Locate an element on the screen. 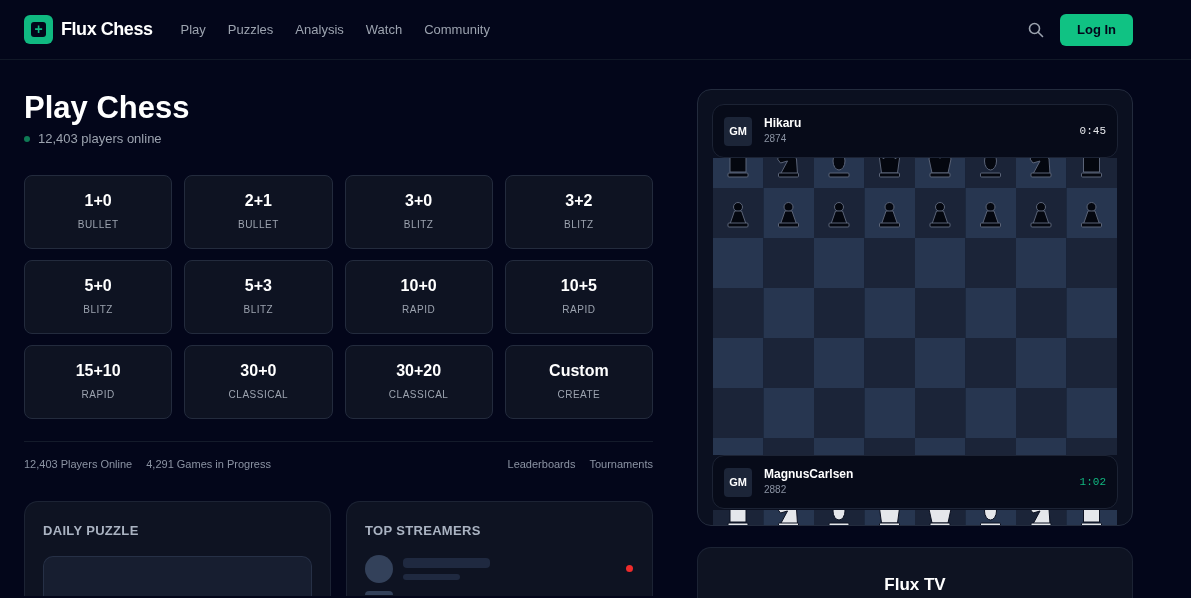  nav-link: Analysis is located at coordinates (319, 29).